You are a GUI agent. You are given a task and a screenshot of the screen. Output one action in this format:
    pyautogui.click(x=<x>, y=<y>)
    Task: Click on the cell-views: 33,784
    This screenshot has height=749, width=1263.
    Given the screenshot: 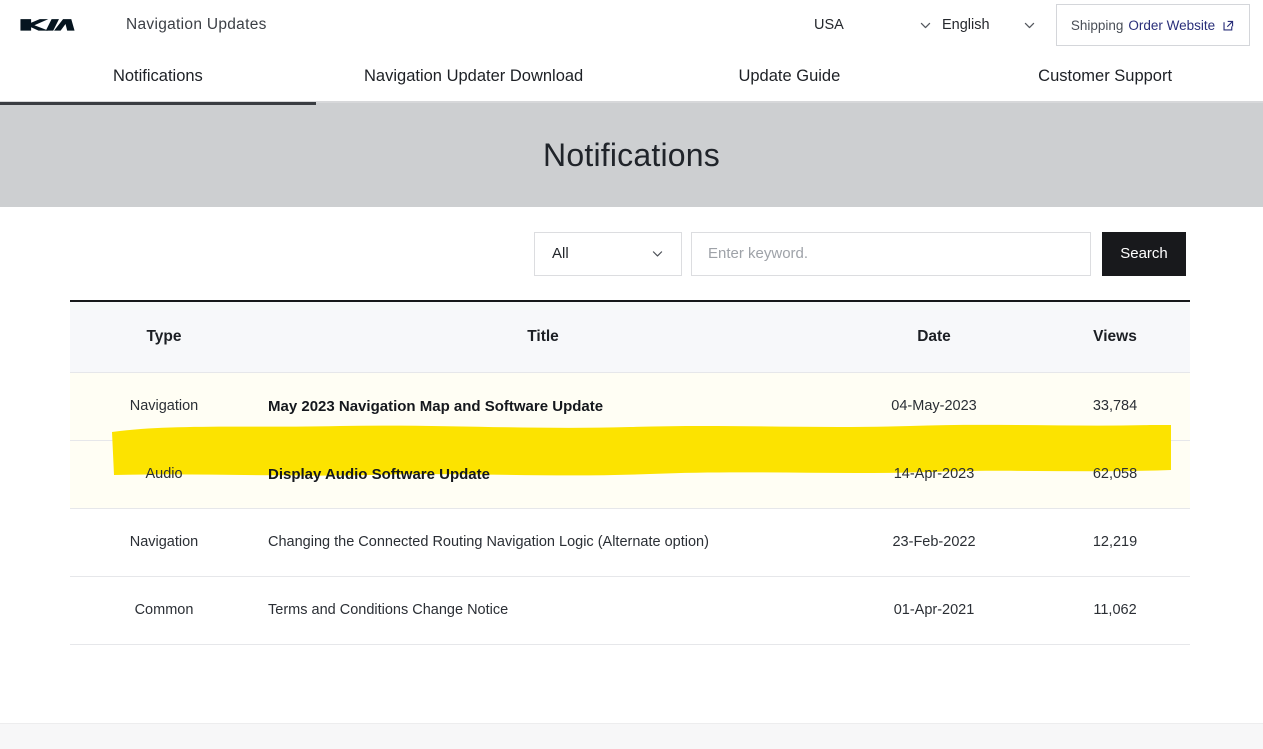 What is the action you would take?
    pyautogui.click(x=1115, y=406)
    